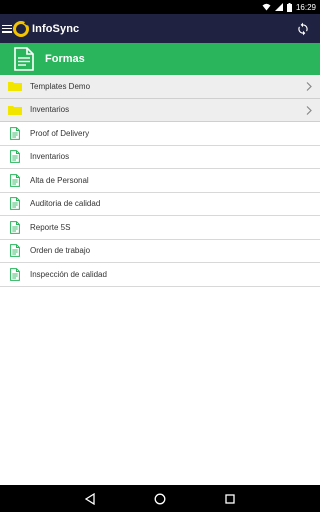 The width and height of the screenshot is (320, 512). I want to click on status-time: 16:29, so click(305, 7).